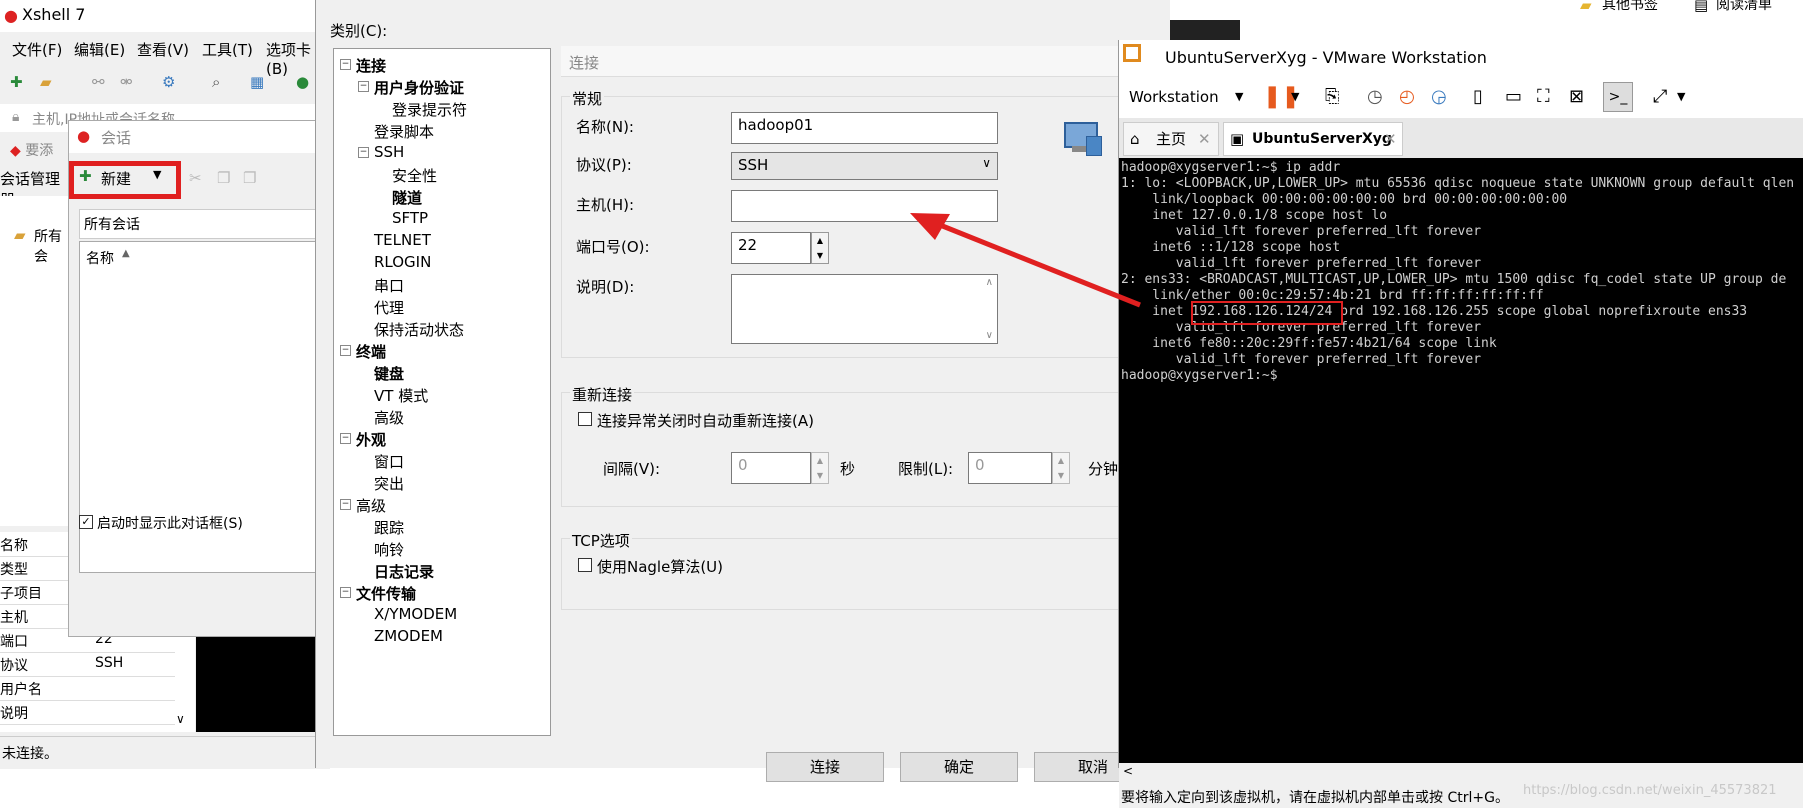  What do you see at coordinates (1650, 790) in the screenshot?
I see `watermark: https://blog.csdn.net/weixin_45573821` at bounding box center [1650, 790].